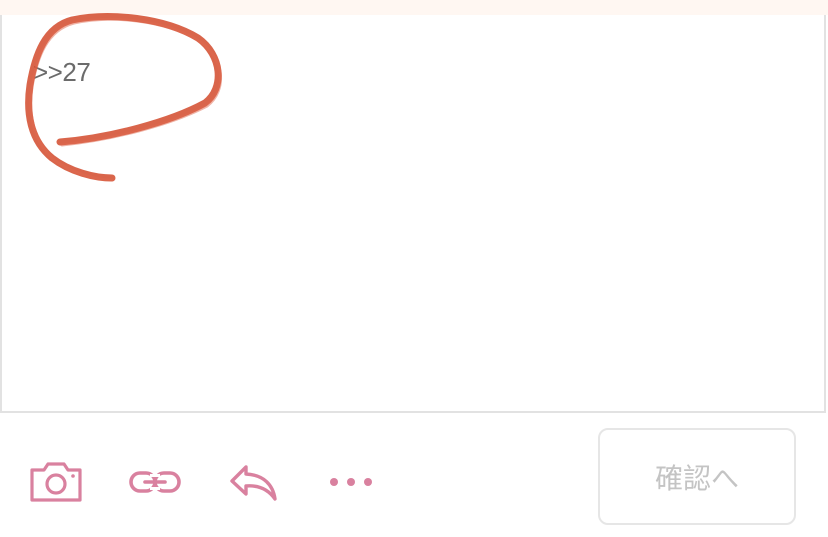  Describe the element at coordinates (253, 482) in the screenshot. I see `reply-icon` at that location.